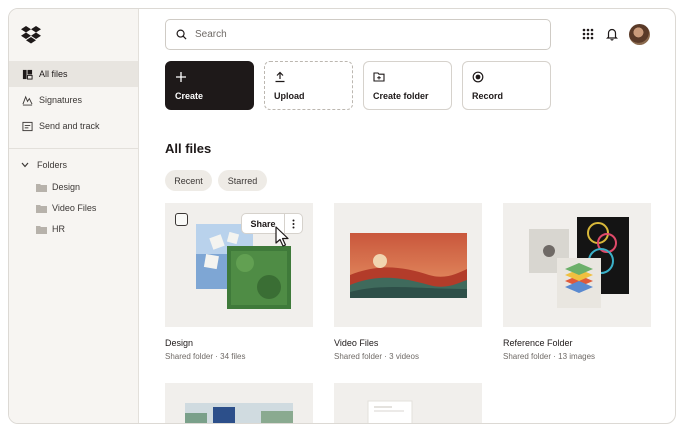 This screenshot has width=689, height=425. Describe the element at coordinates (179, 343) in the screenshot. I see `card-design-name: Design` at that location.